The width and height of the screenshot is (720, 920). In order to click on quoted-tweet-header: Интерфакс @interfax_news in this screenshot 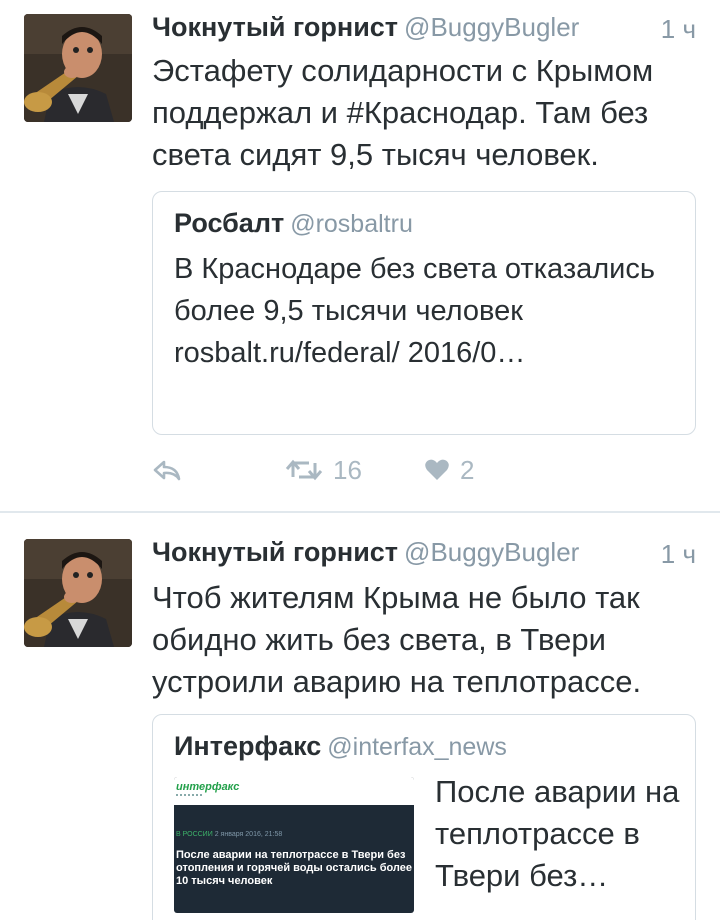, I will do `click(340, 746)`.